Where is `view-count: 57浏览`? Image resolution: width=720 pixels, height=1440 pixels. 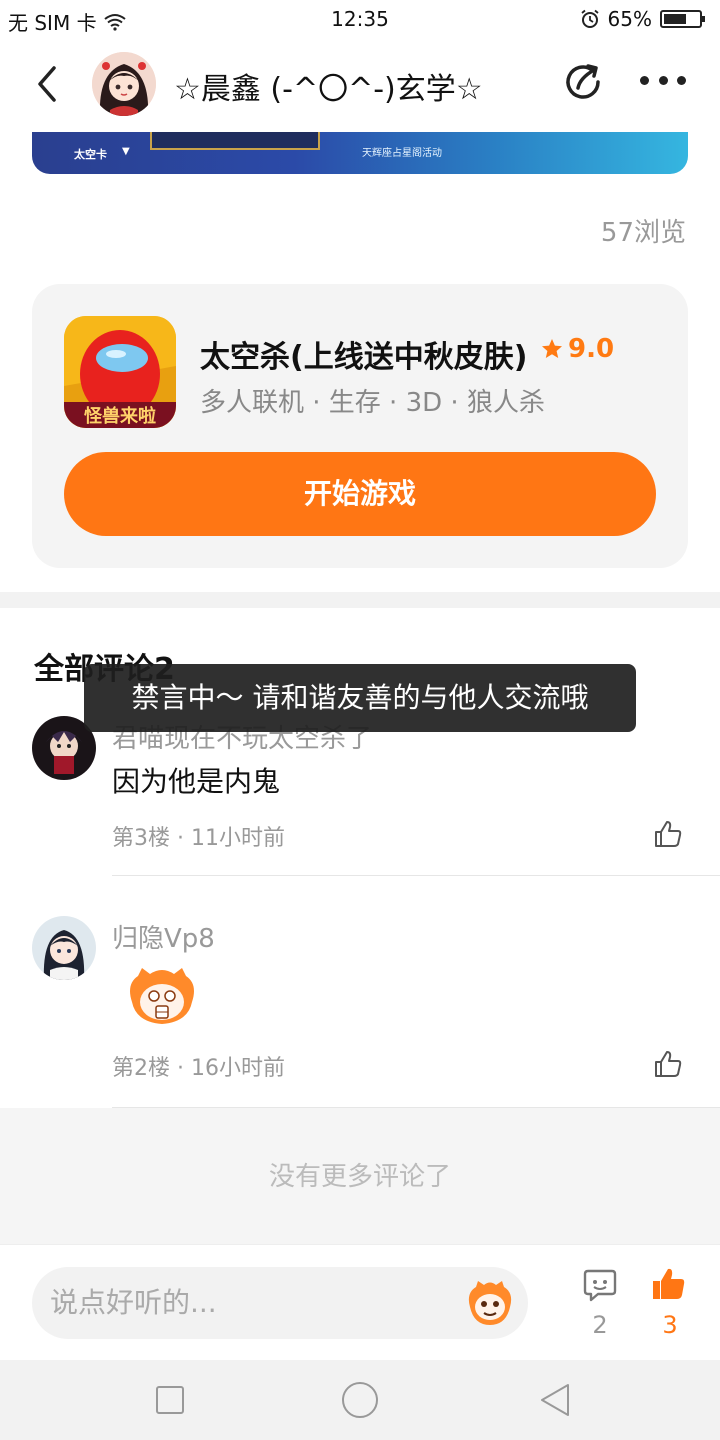
view-count: 57浏览 is located at coordinates (643, 233).